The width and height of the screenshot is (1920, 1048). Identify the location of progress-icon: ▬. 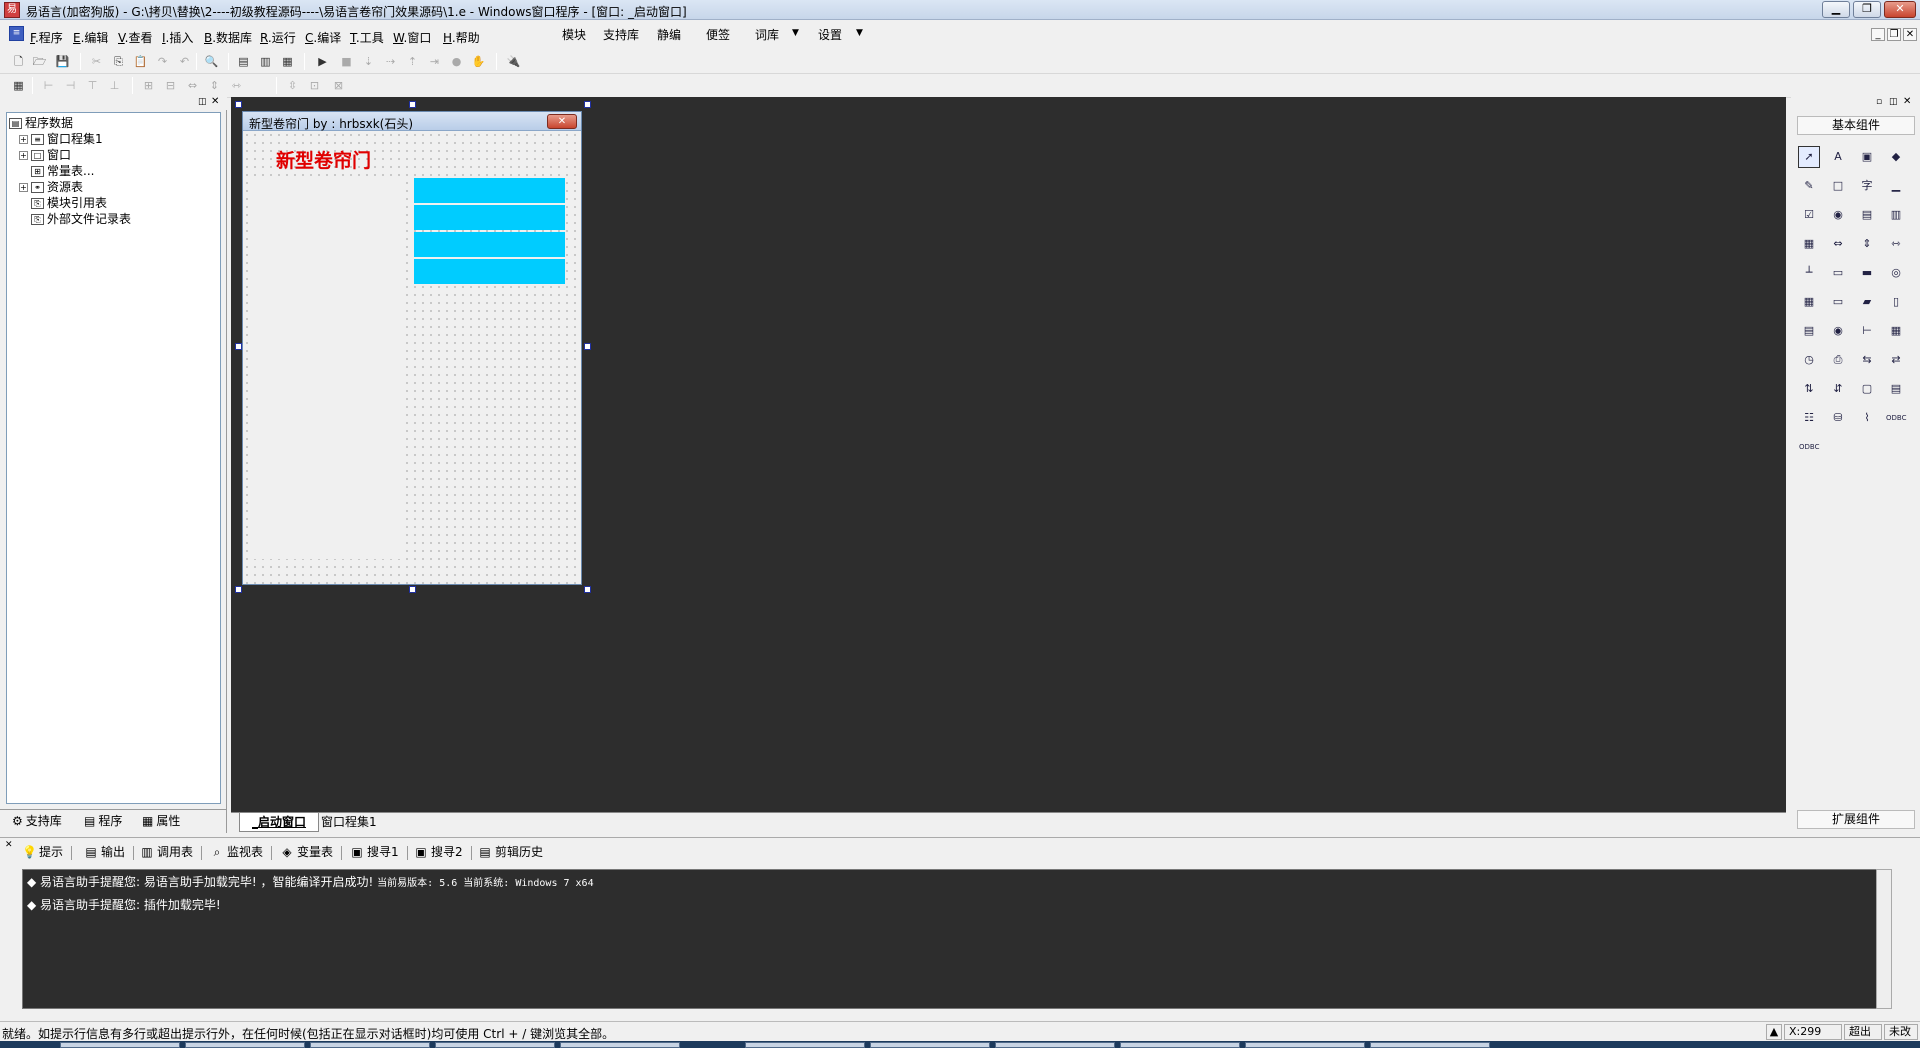
(1867, 273).